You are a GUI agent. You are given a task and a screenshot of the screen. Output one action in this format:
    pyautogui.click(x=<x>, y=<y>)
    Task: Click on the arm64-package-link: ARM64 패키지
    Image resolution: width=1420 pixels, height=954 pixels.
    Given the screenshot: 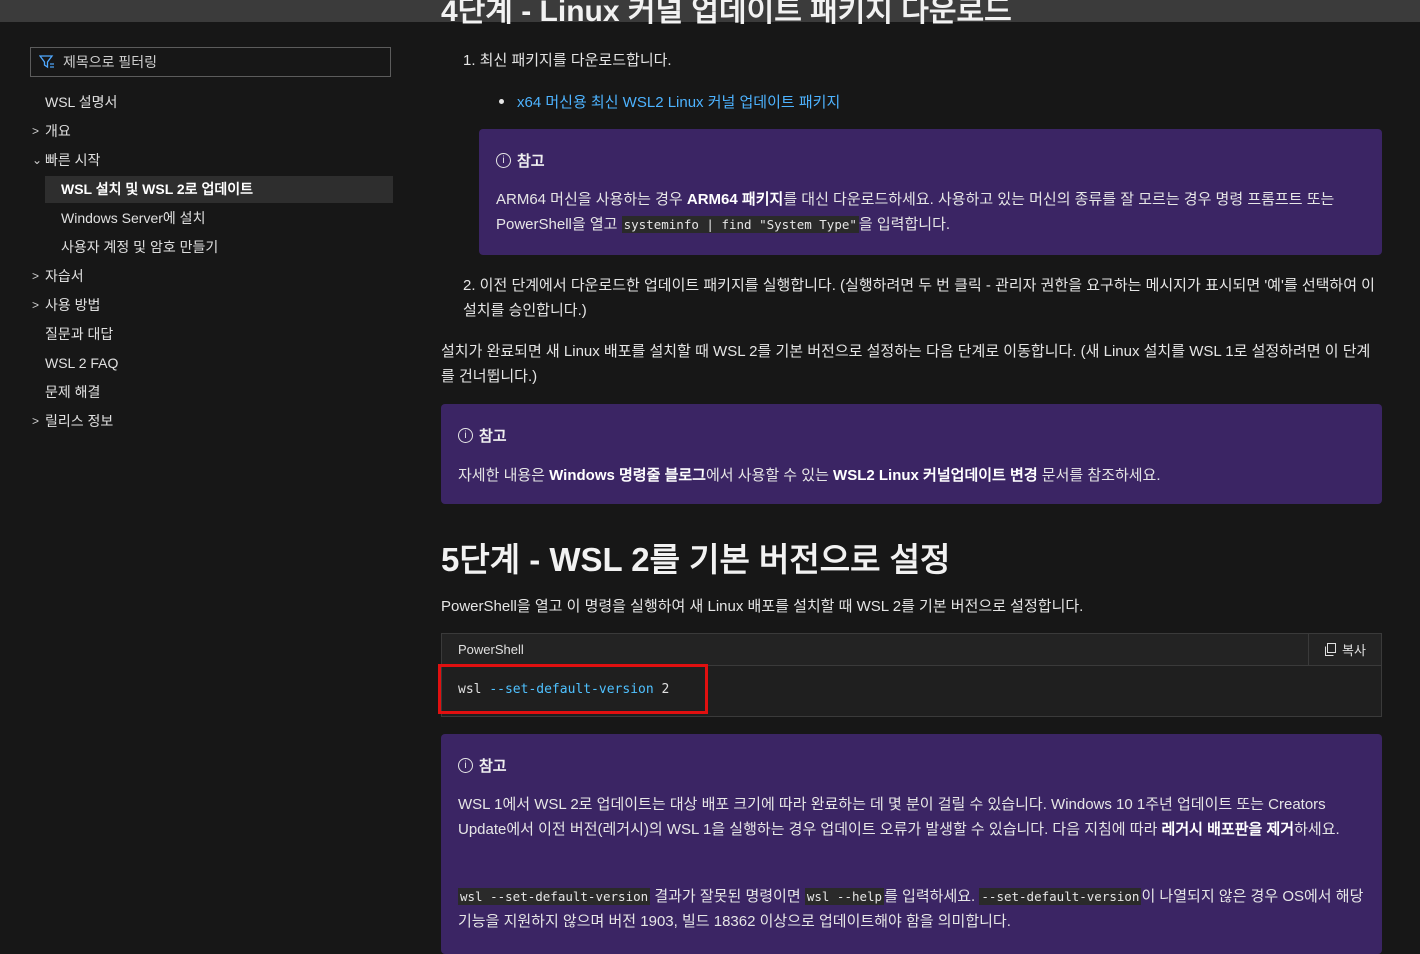 What is the action you would take?
    pyautogui.click(x=735, y=199)
    